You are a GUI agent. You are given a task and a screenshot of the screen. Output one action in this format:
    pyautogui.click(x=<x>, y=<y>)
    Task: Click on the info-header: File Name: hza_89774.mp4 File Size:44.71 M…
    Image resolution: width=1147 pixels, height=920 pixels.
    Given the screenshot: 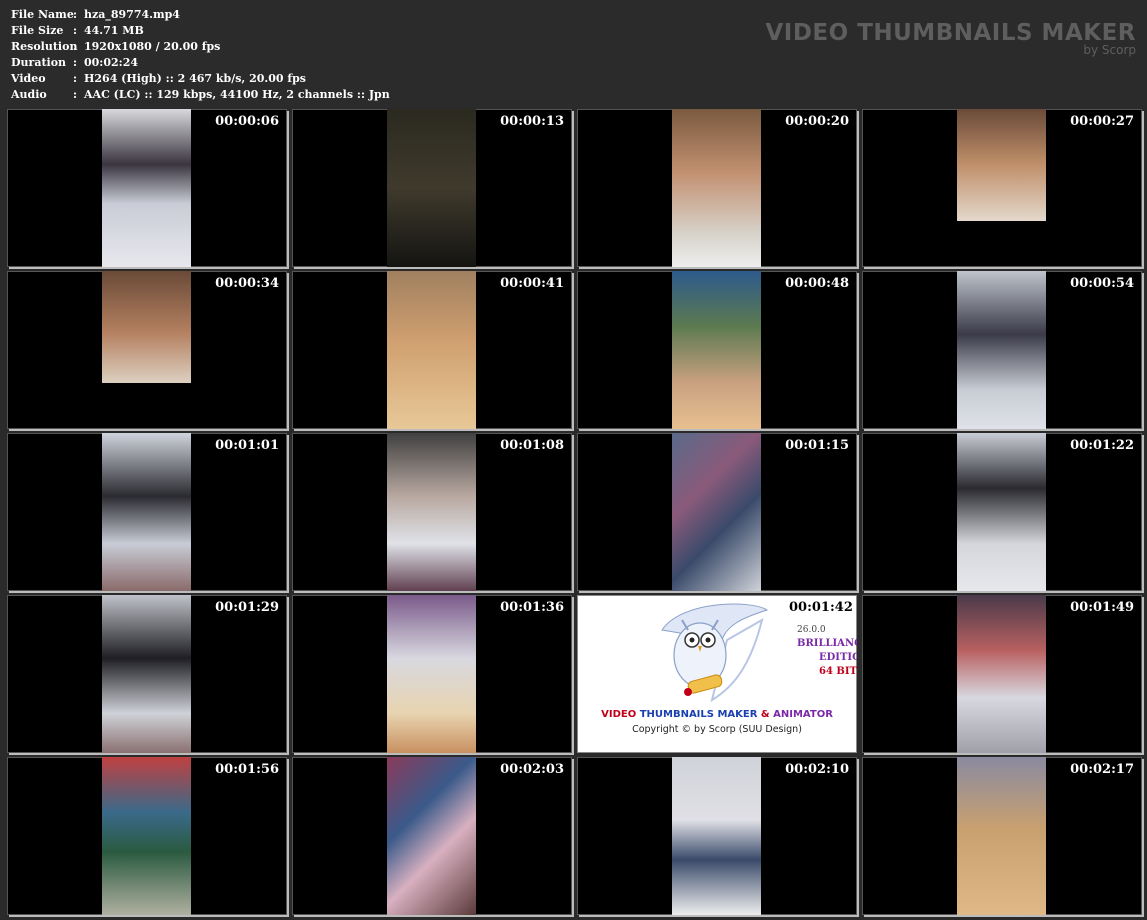 What is the action you would take?
    pyautogui.click(x=573, y=54)
    